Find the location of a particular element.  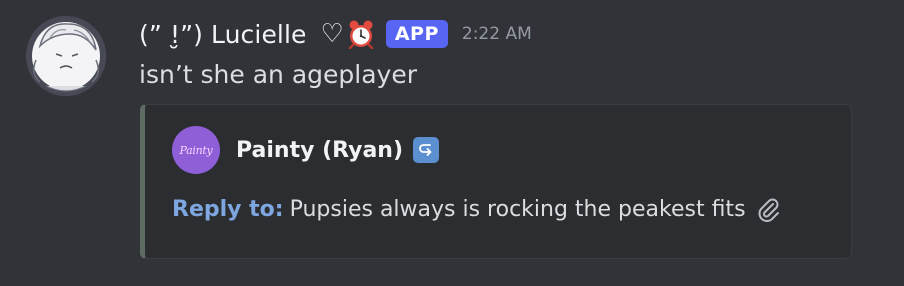

embed-avatar-text: Painty is located at coordinates (196, 150).